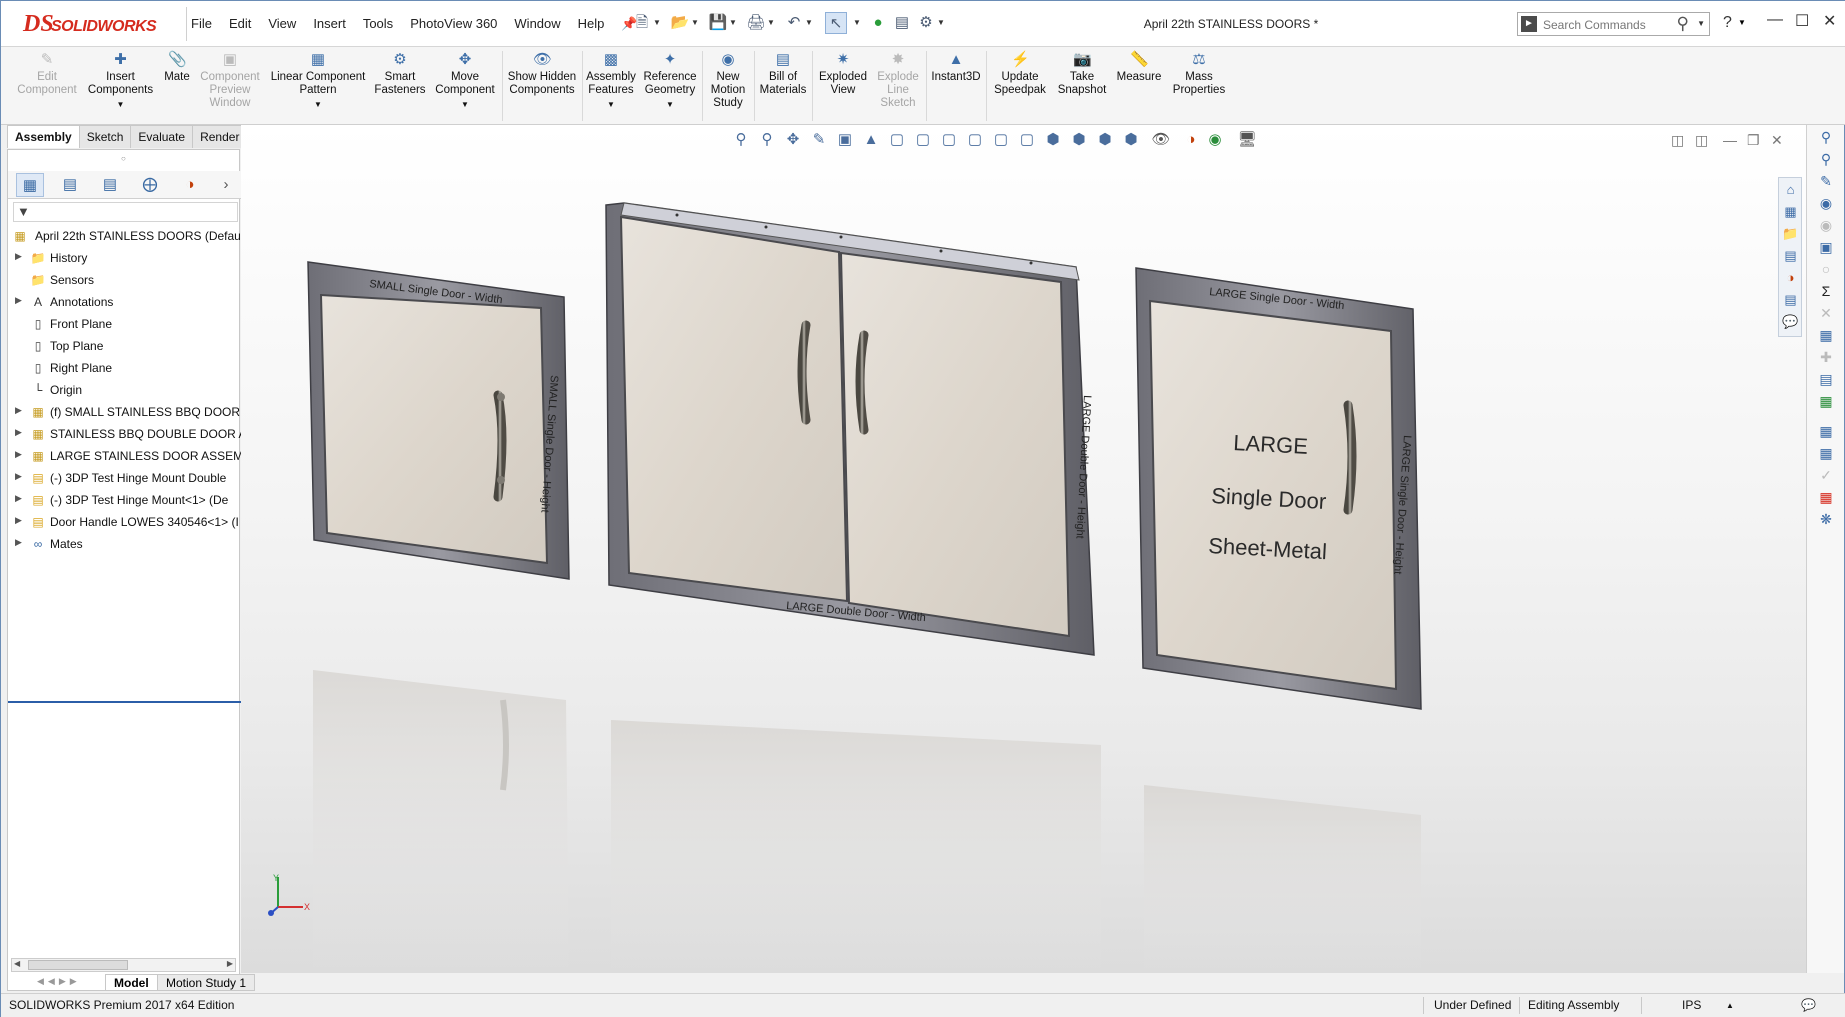  Describe the element at coordinates (733, 22) in the screenshot. I see `save-dropdown-icon: ▼` at that location.